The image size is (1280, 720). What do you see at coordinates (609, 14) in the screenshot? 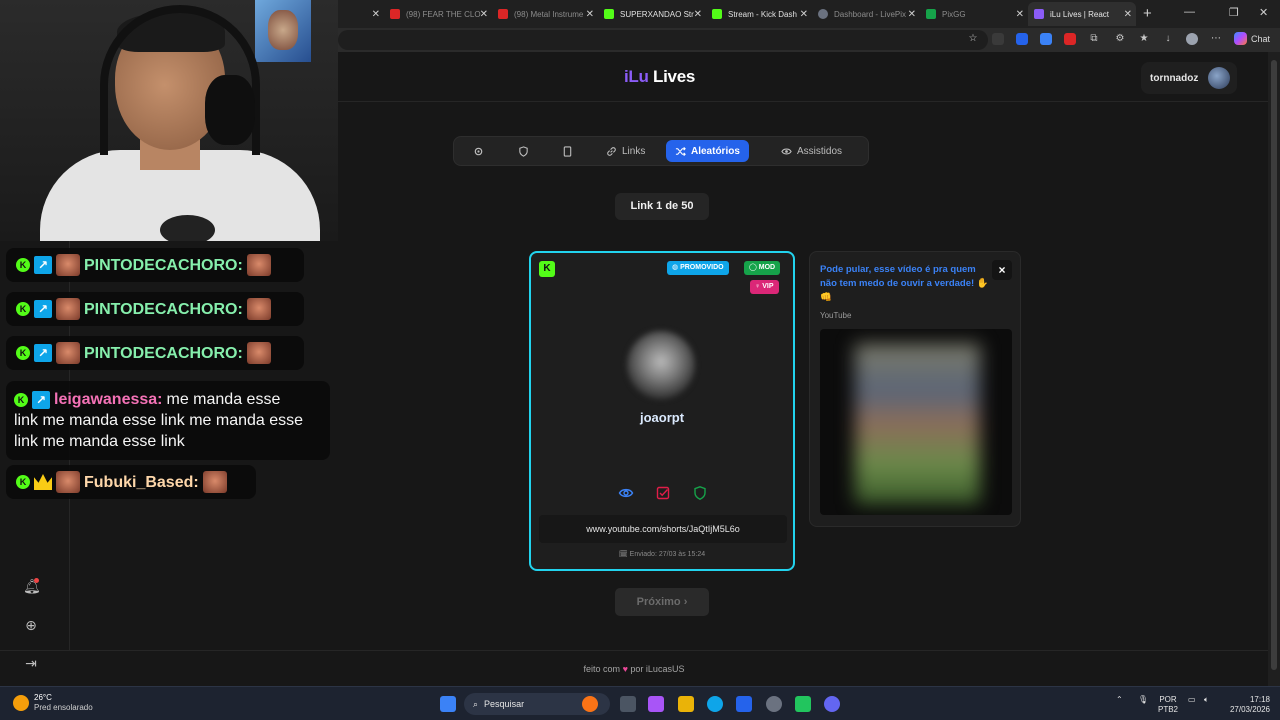
I see `kick-favicon-icon` at bounding box center [609, 14].